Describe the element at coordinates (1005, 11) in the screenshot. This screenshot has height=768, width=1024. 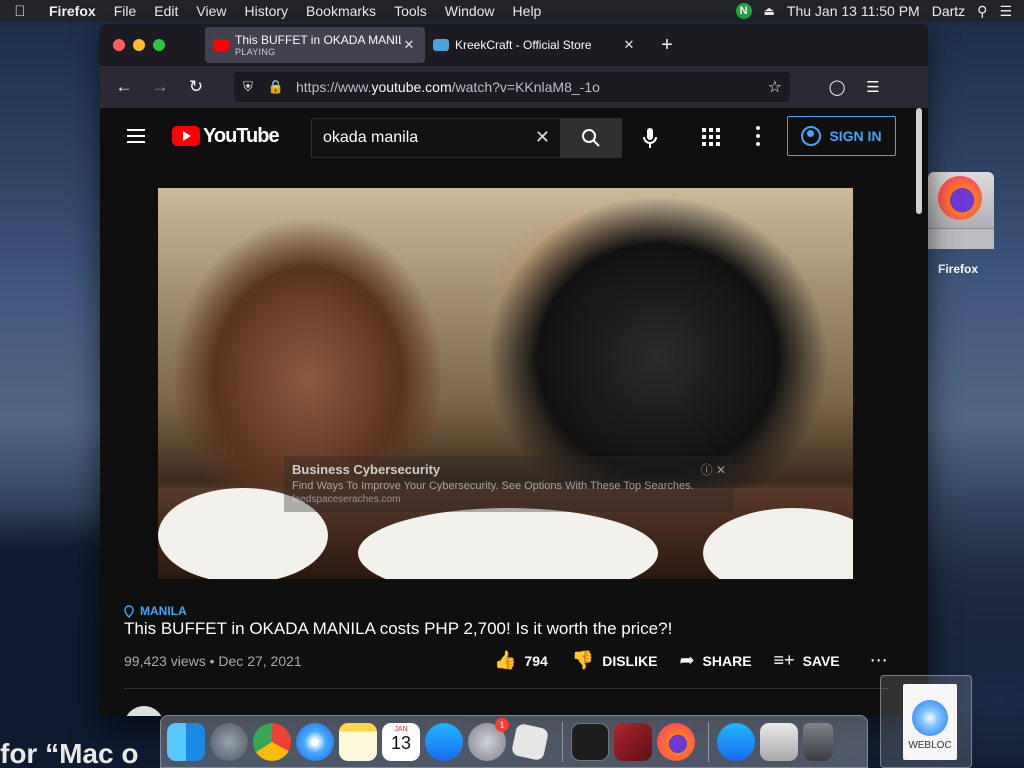
I see `control-center-icon: ☰` at that location.